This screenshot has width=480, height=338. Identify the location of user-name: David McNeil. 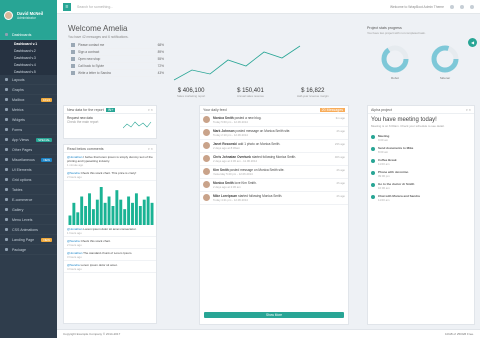
(30, 13).